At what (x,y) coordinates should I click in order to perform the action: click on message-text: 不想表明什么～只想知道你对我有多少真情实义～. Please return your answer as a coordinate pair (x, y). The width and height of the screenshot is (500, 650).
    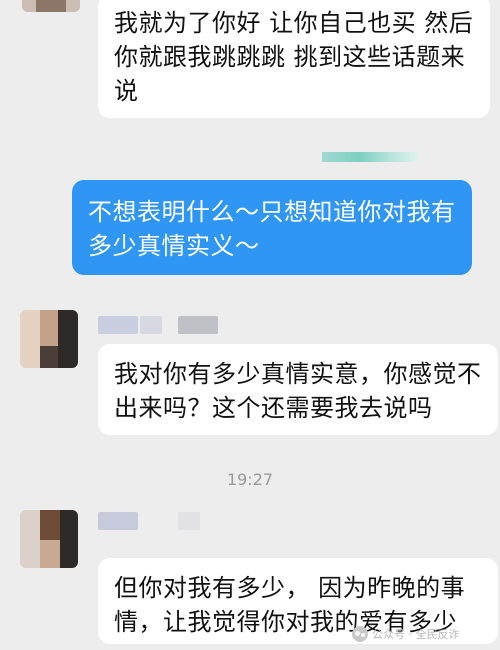
    Looking at the image, I should click on (272, 229).